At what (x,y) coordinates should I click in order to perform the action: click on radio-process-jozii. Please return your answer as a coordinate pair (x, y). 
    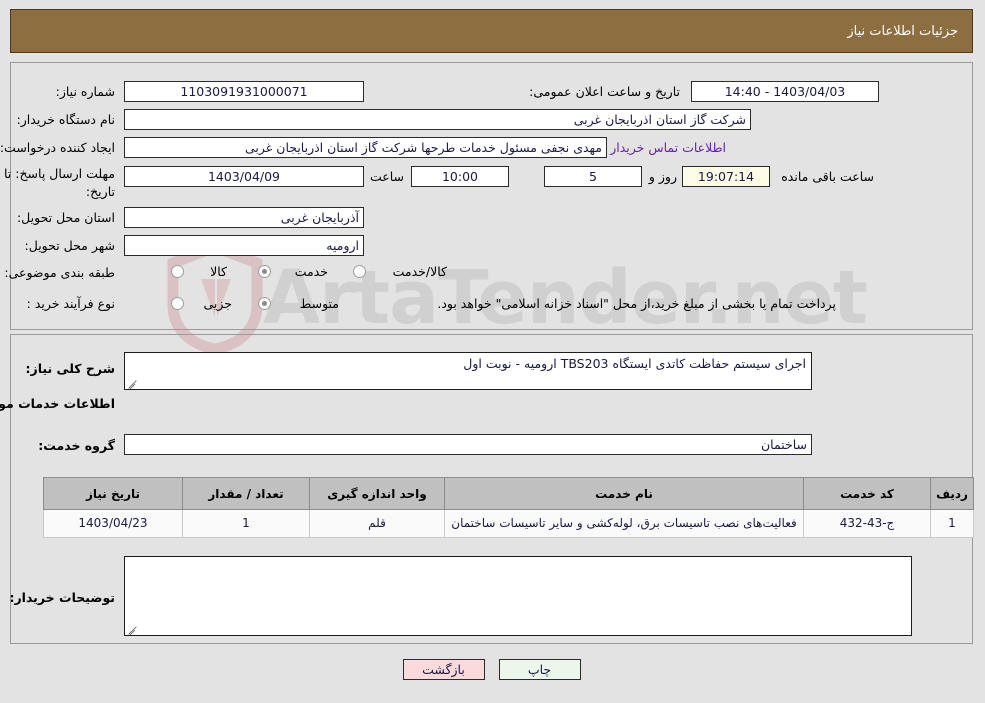
    Looking at the image, I should click on (178, 303).